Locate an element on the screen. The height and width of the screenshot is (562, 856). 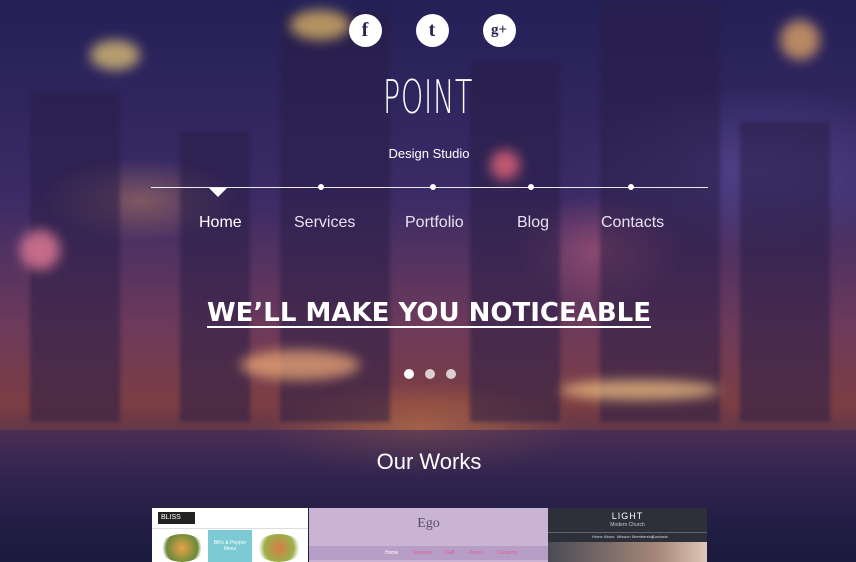
nav-item-contacts: Contacts is located at coordinates (632, 223).